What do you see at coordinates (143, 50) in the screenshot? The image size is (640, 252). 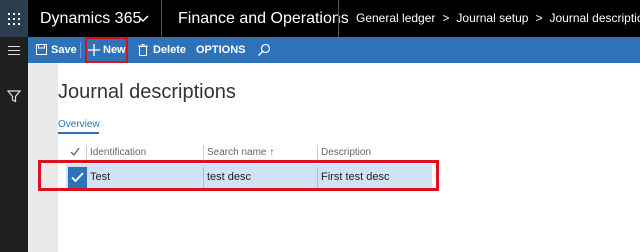 I see `trash-icon` at bounding box center [143, 50].